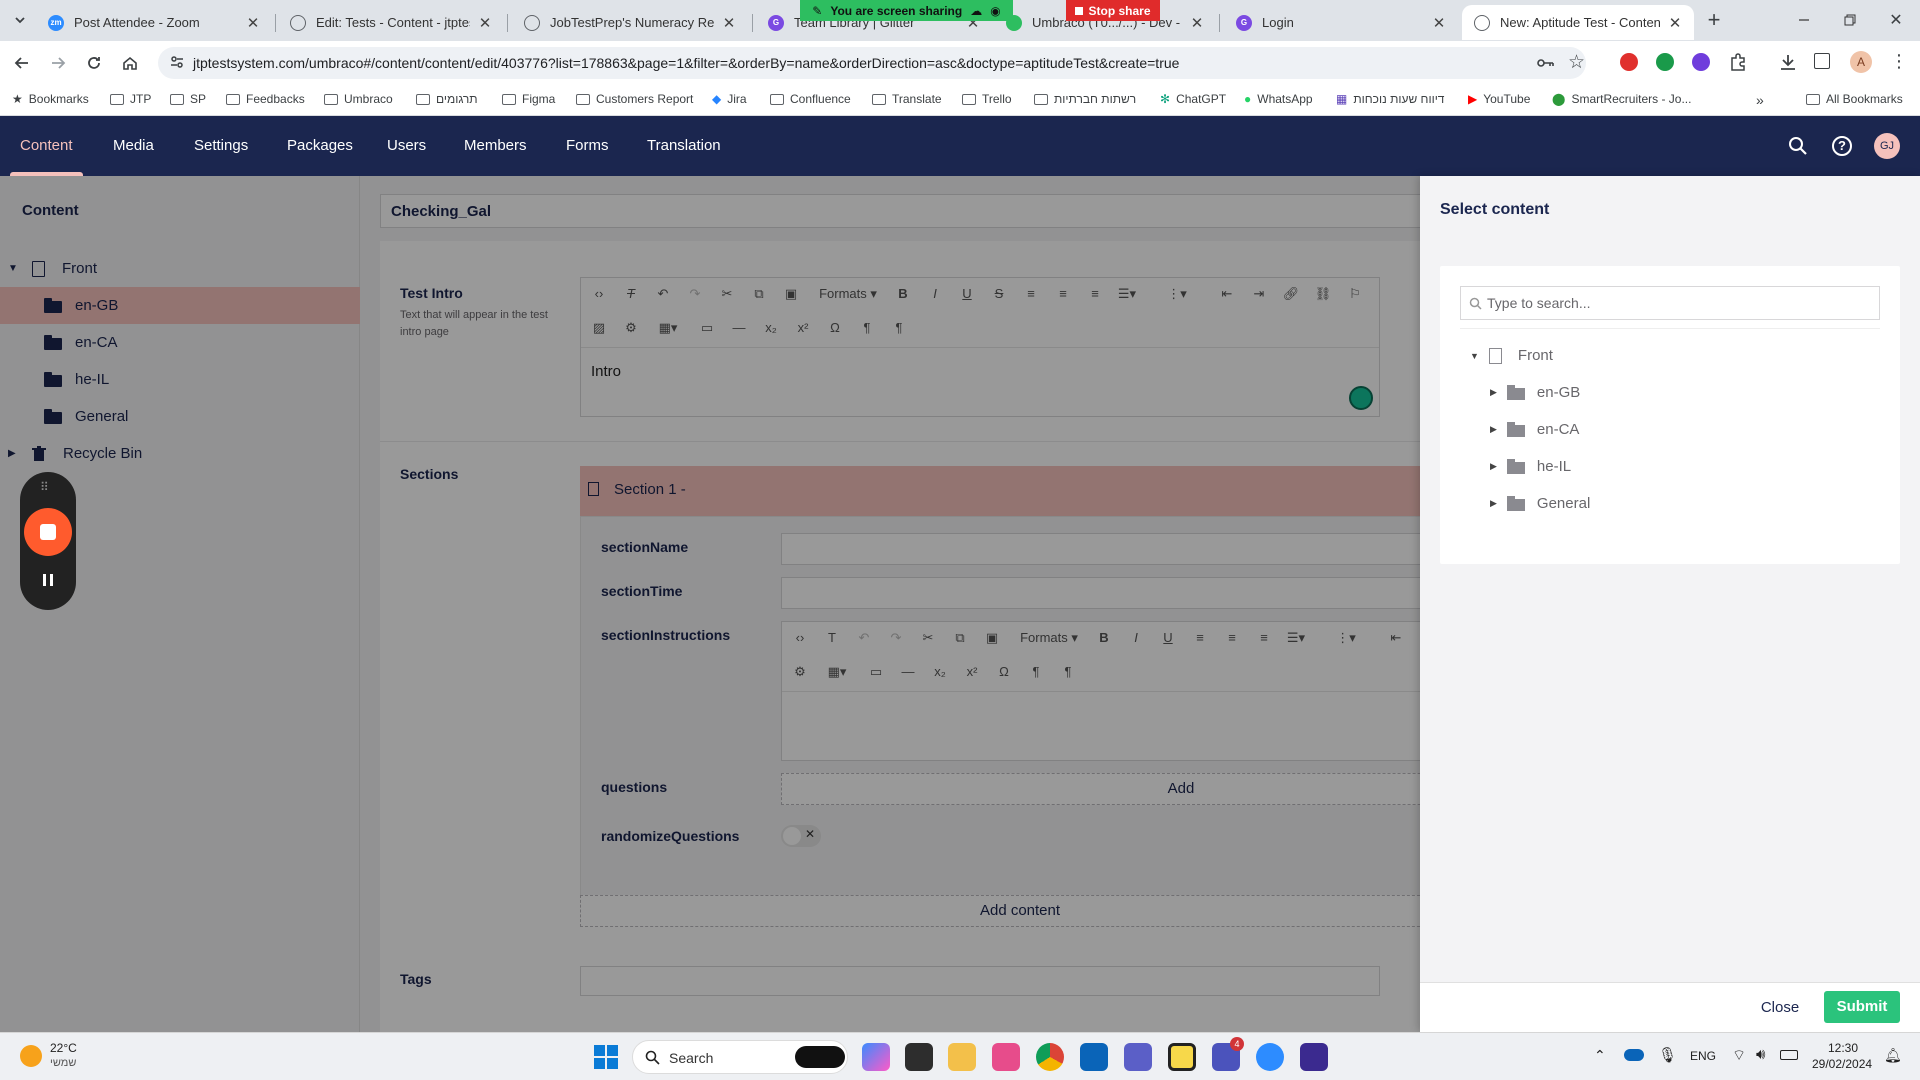  I want to click on wifi-icon: ⌔, so click(1739, 1055).